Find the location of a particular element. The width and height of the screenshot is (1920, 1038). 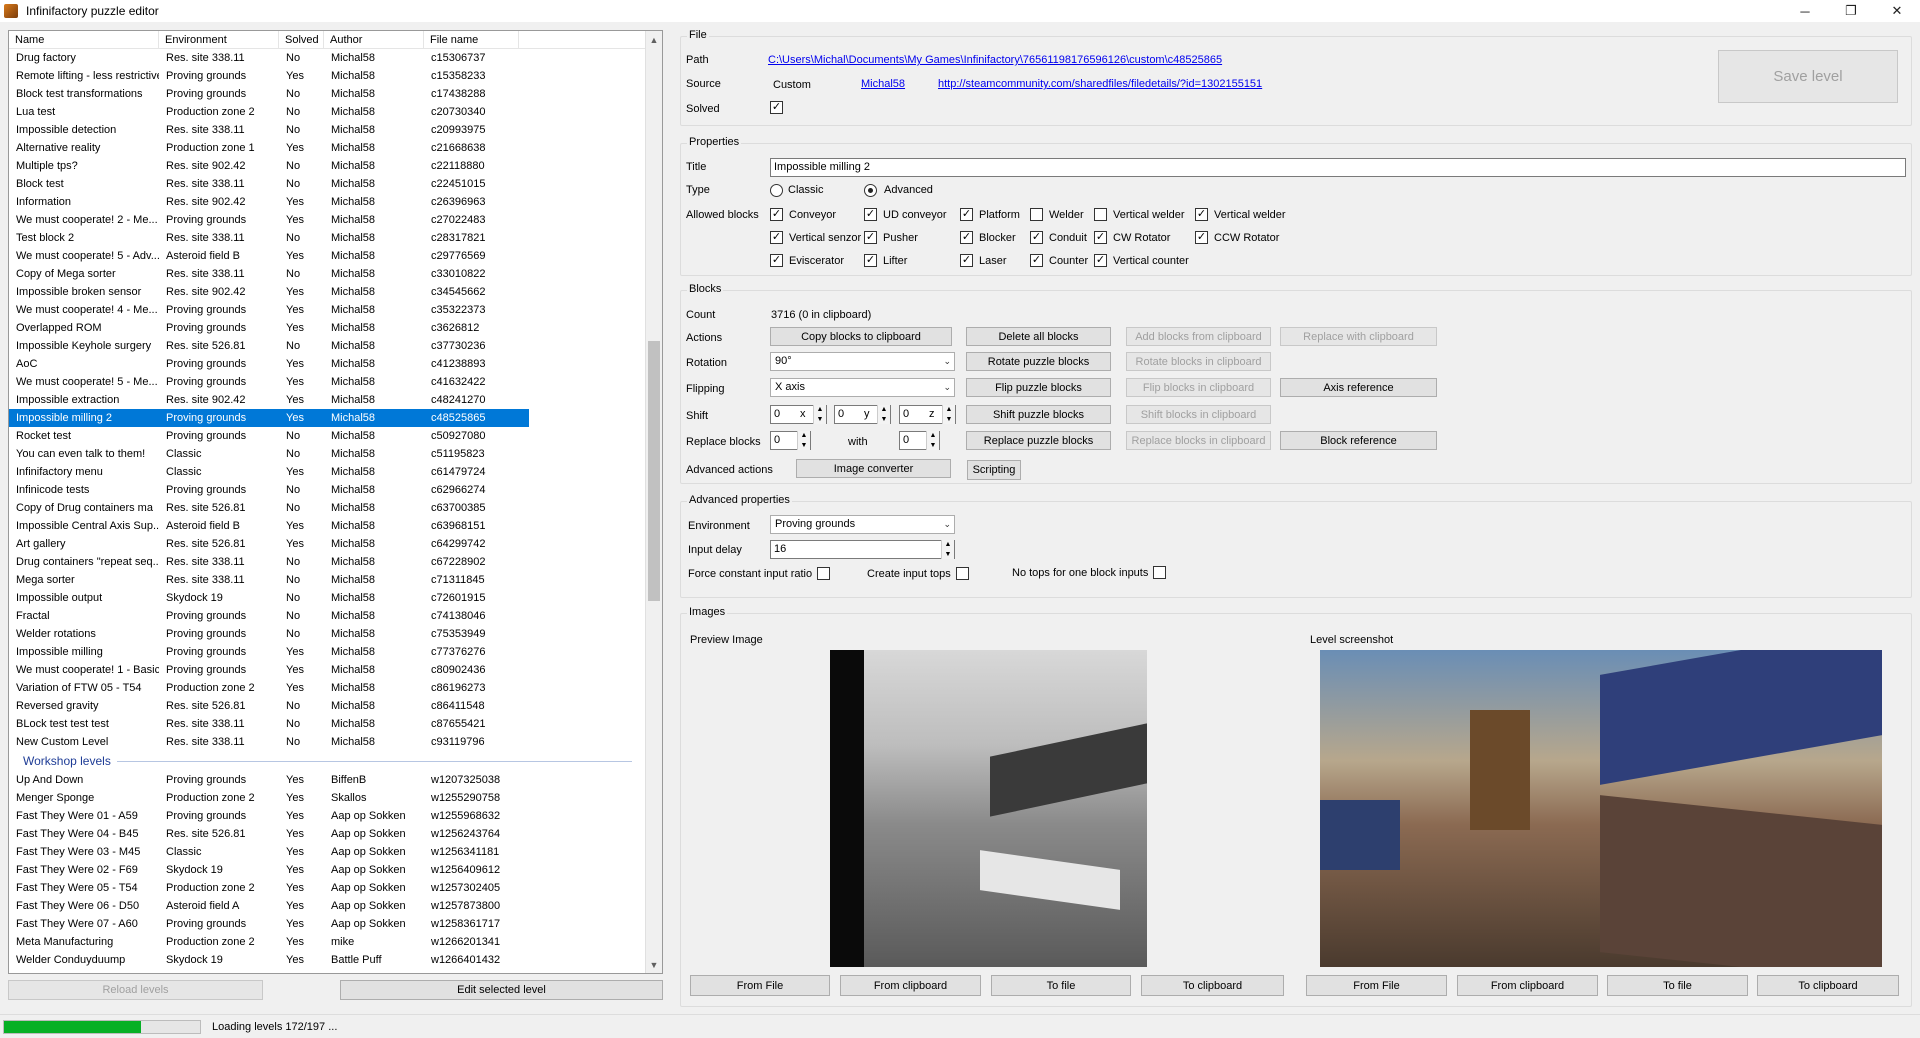

list-scrollbar: ▲ ▼ is located at coordinates (653, 502).